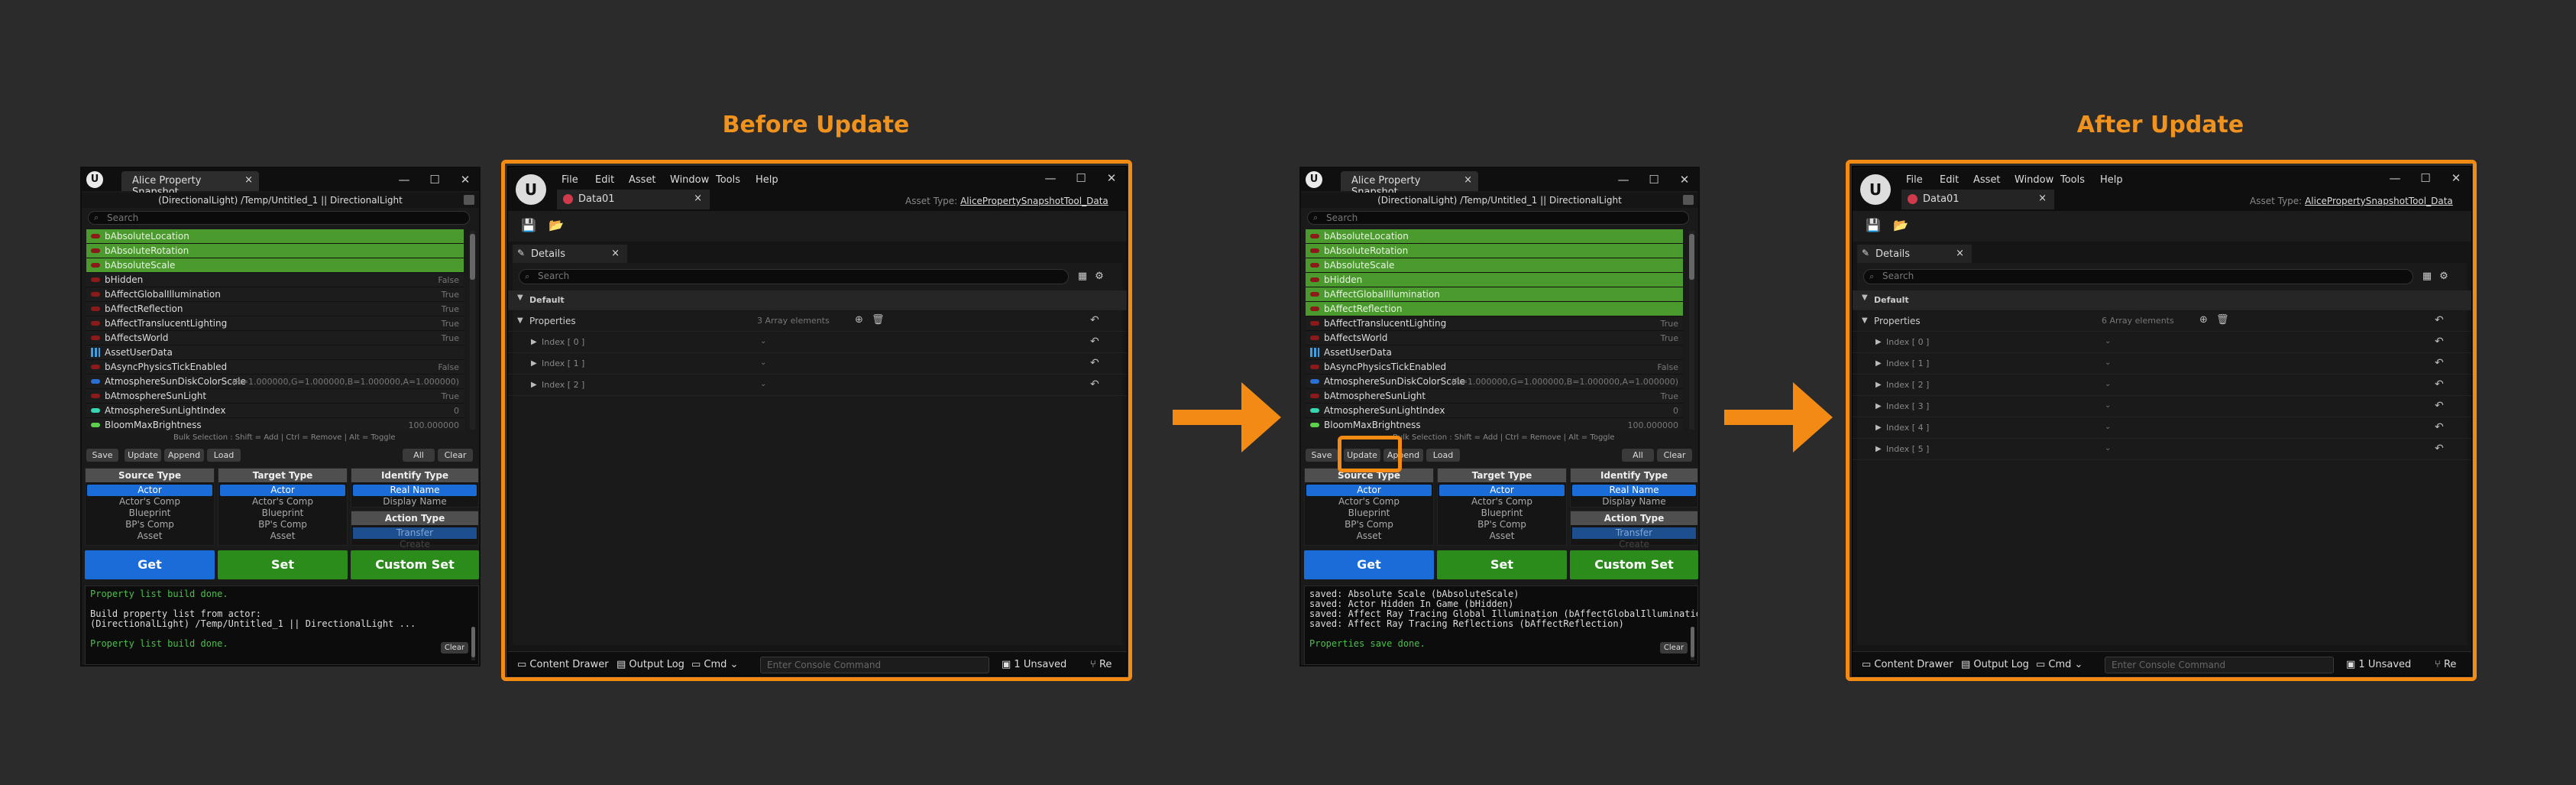 This screenshot has width=2576, height=785. I want to click on add-element-icon: ⊕, so click(859, 320).